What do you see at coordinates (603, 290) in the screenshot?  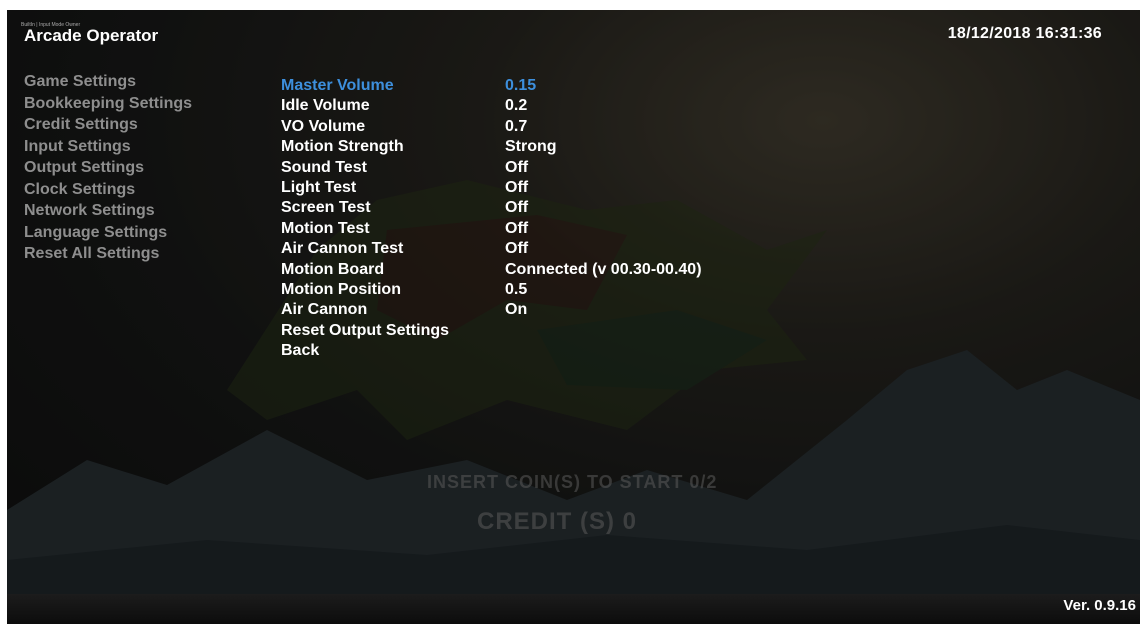 I see `value-motion-position: 0.5` at bounding box center [603, 290].